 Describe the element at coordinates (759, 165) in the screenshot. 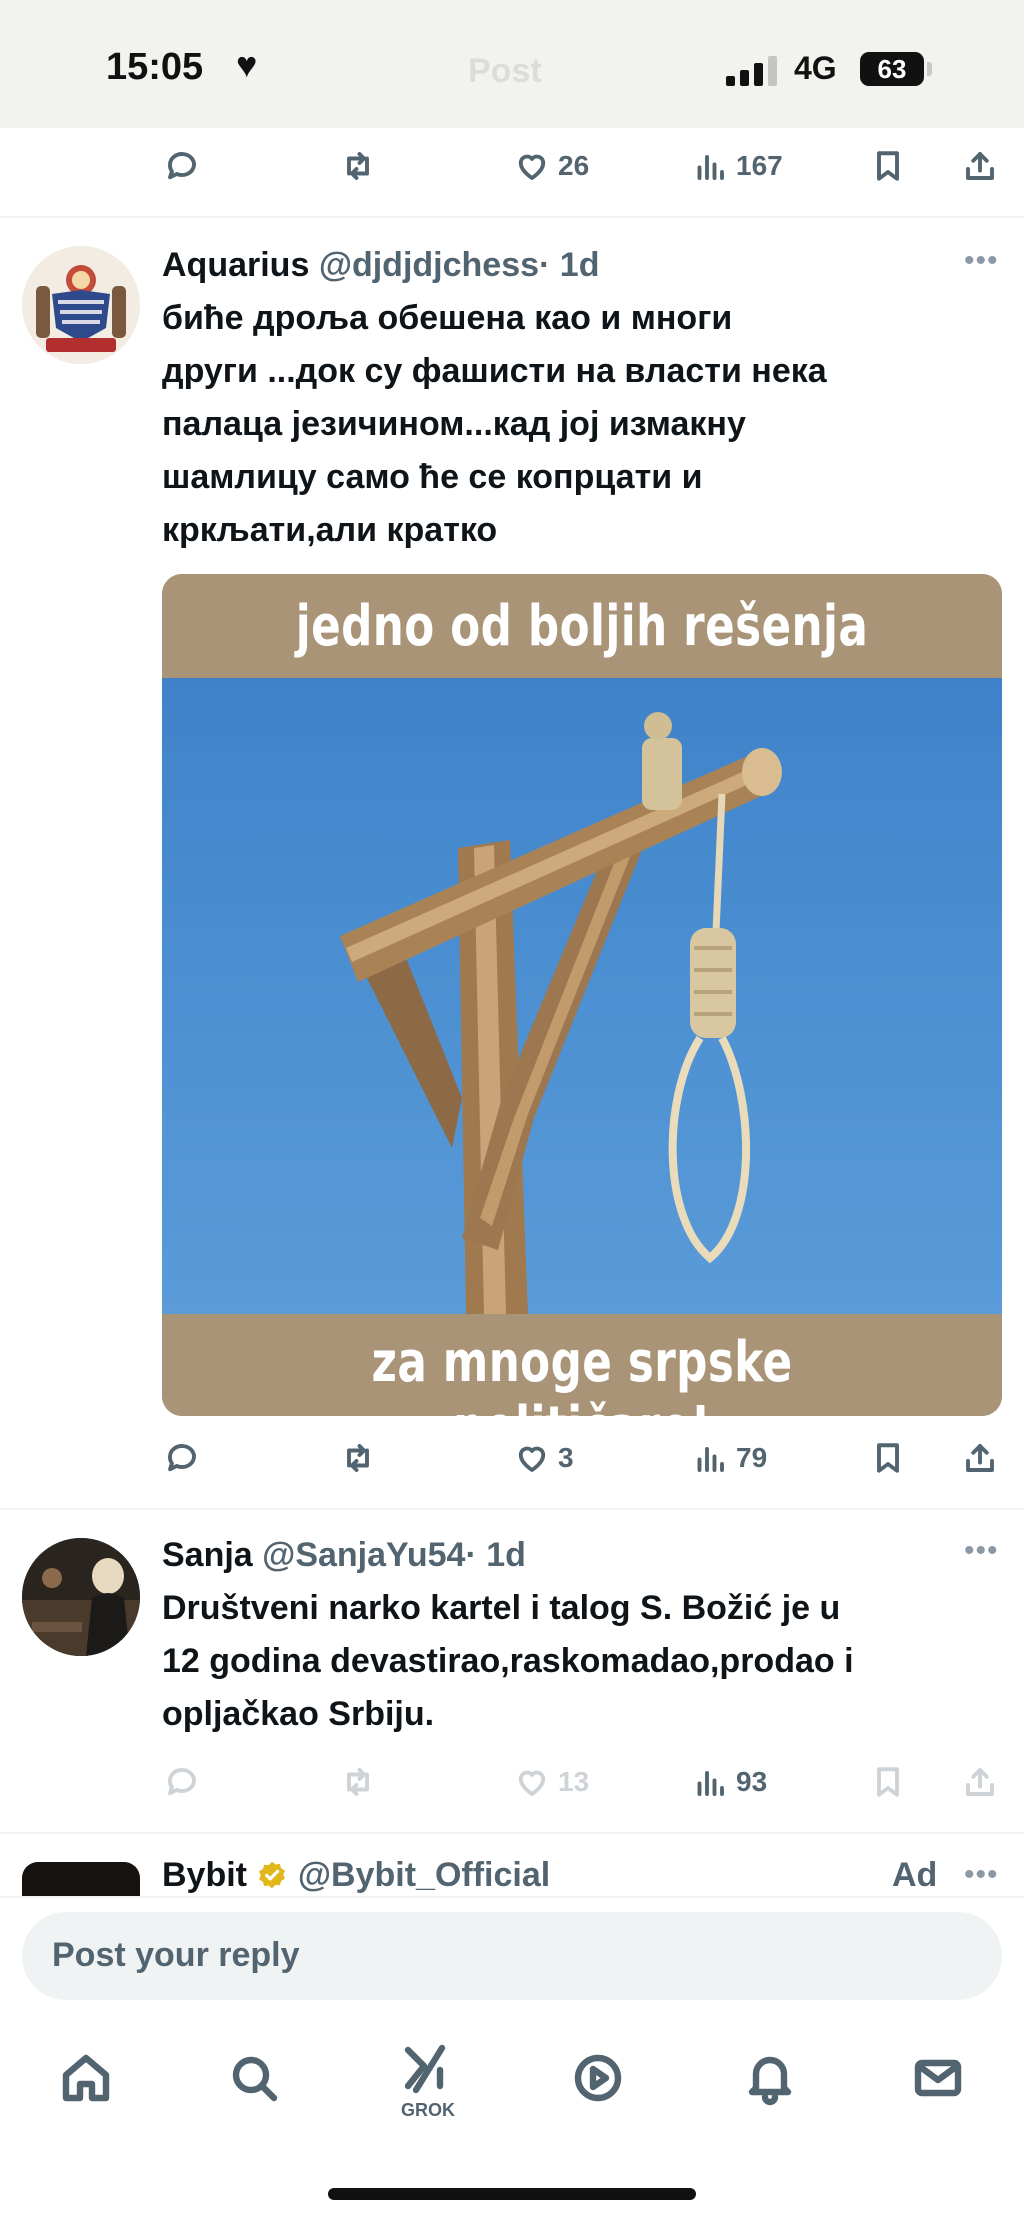

I see `views-count: 167` at that location.